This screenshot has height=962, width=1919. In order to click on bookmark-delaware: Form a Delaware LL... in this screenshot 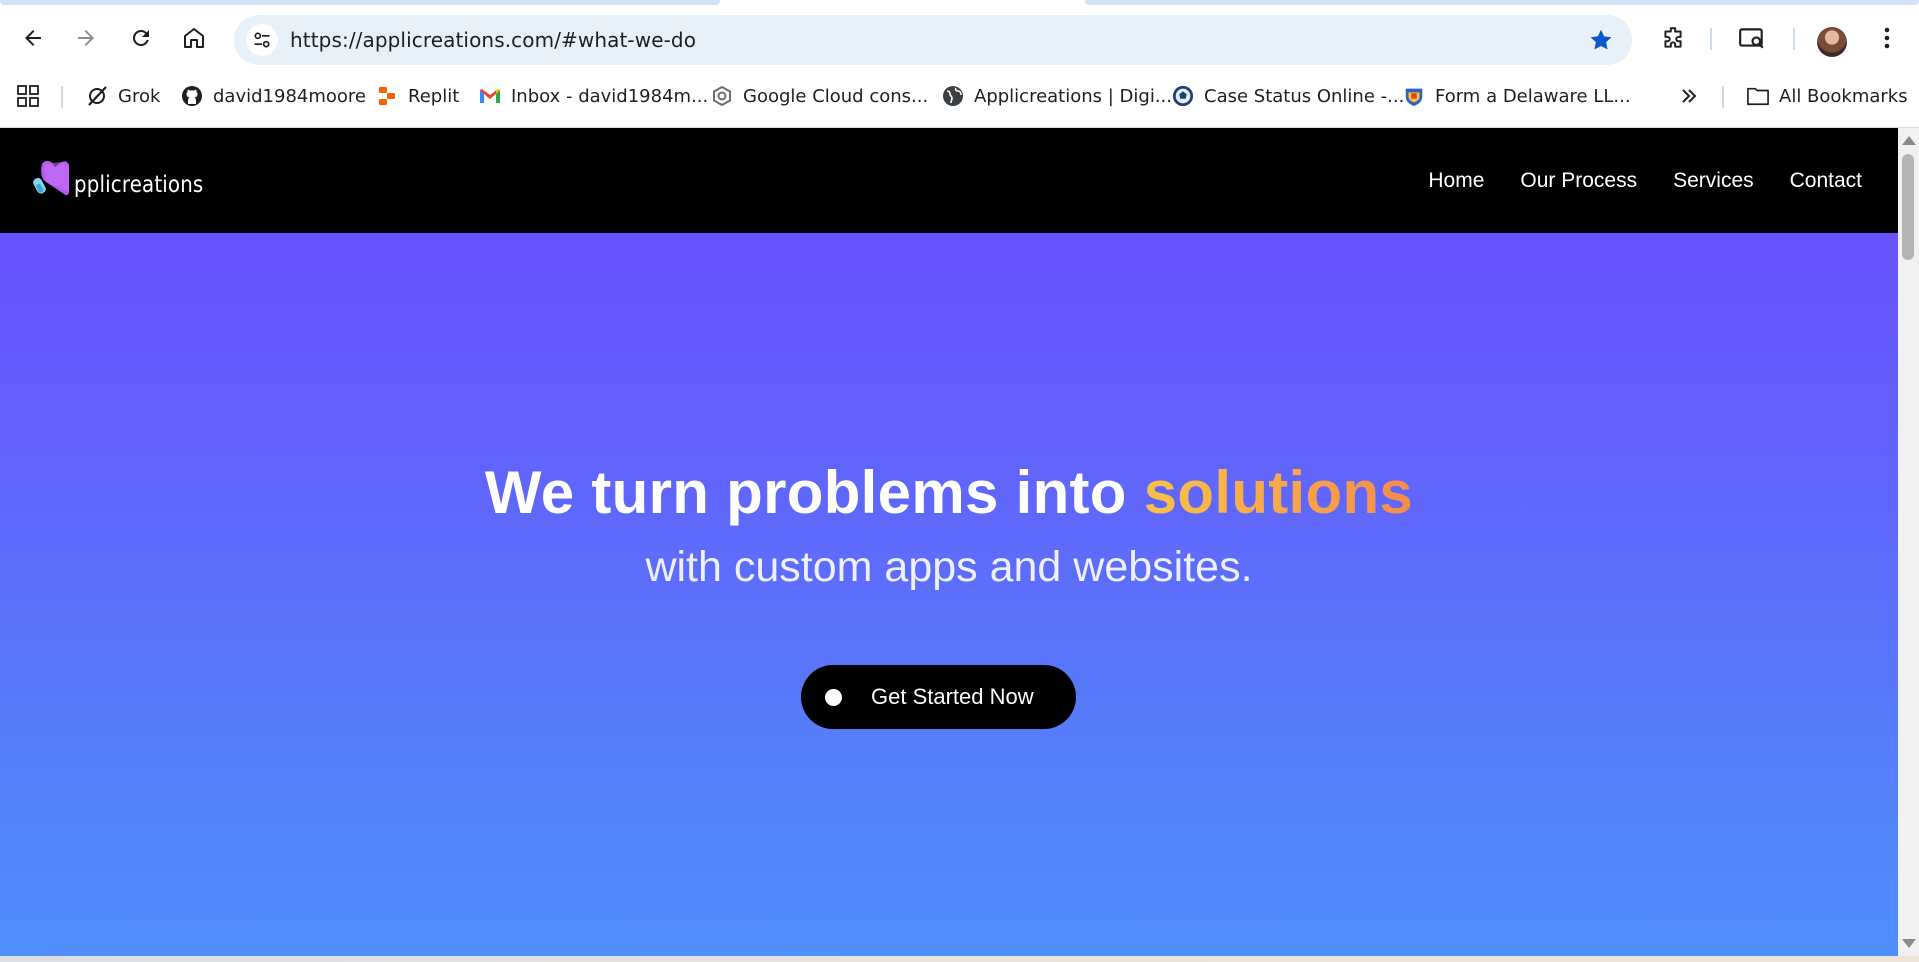, I will do `click(1517, 96)`.